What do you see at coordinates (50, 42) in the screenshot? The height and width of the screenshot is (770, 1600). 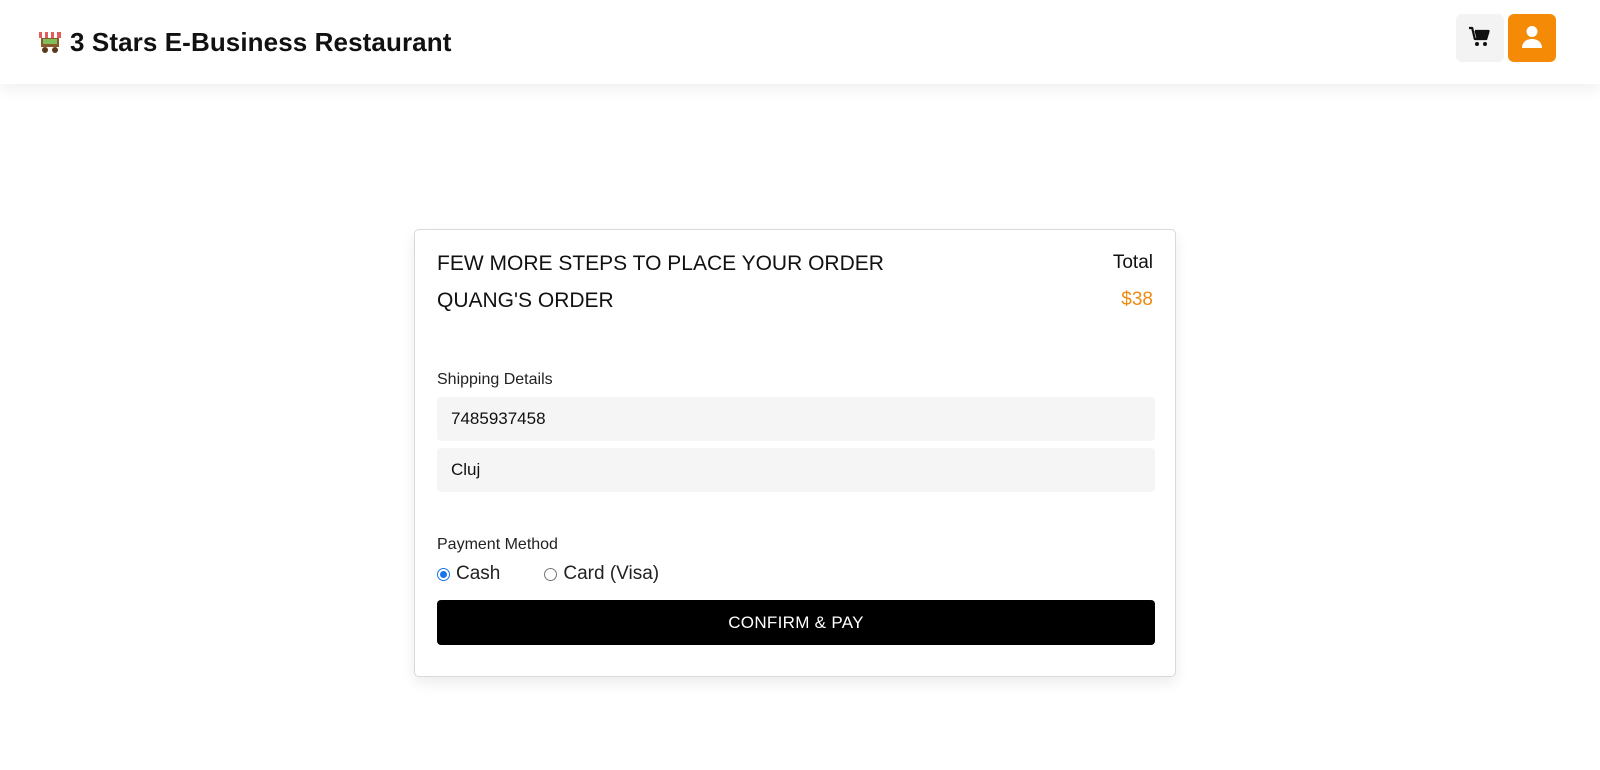 I see `food-cart-icon` at bounding box center [50, 42].